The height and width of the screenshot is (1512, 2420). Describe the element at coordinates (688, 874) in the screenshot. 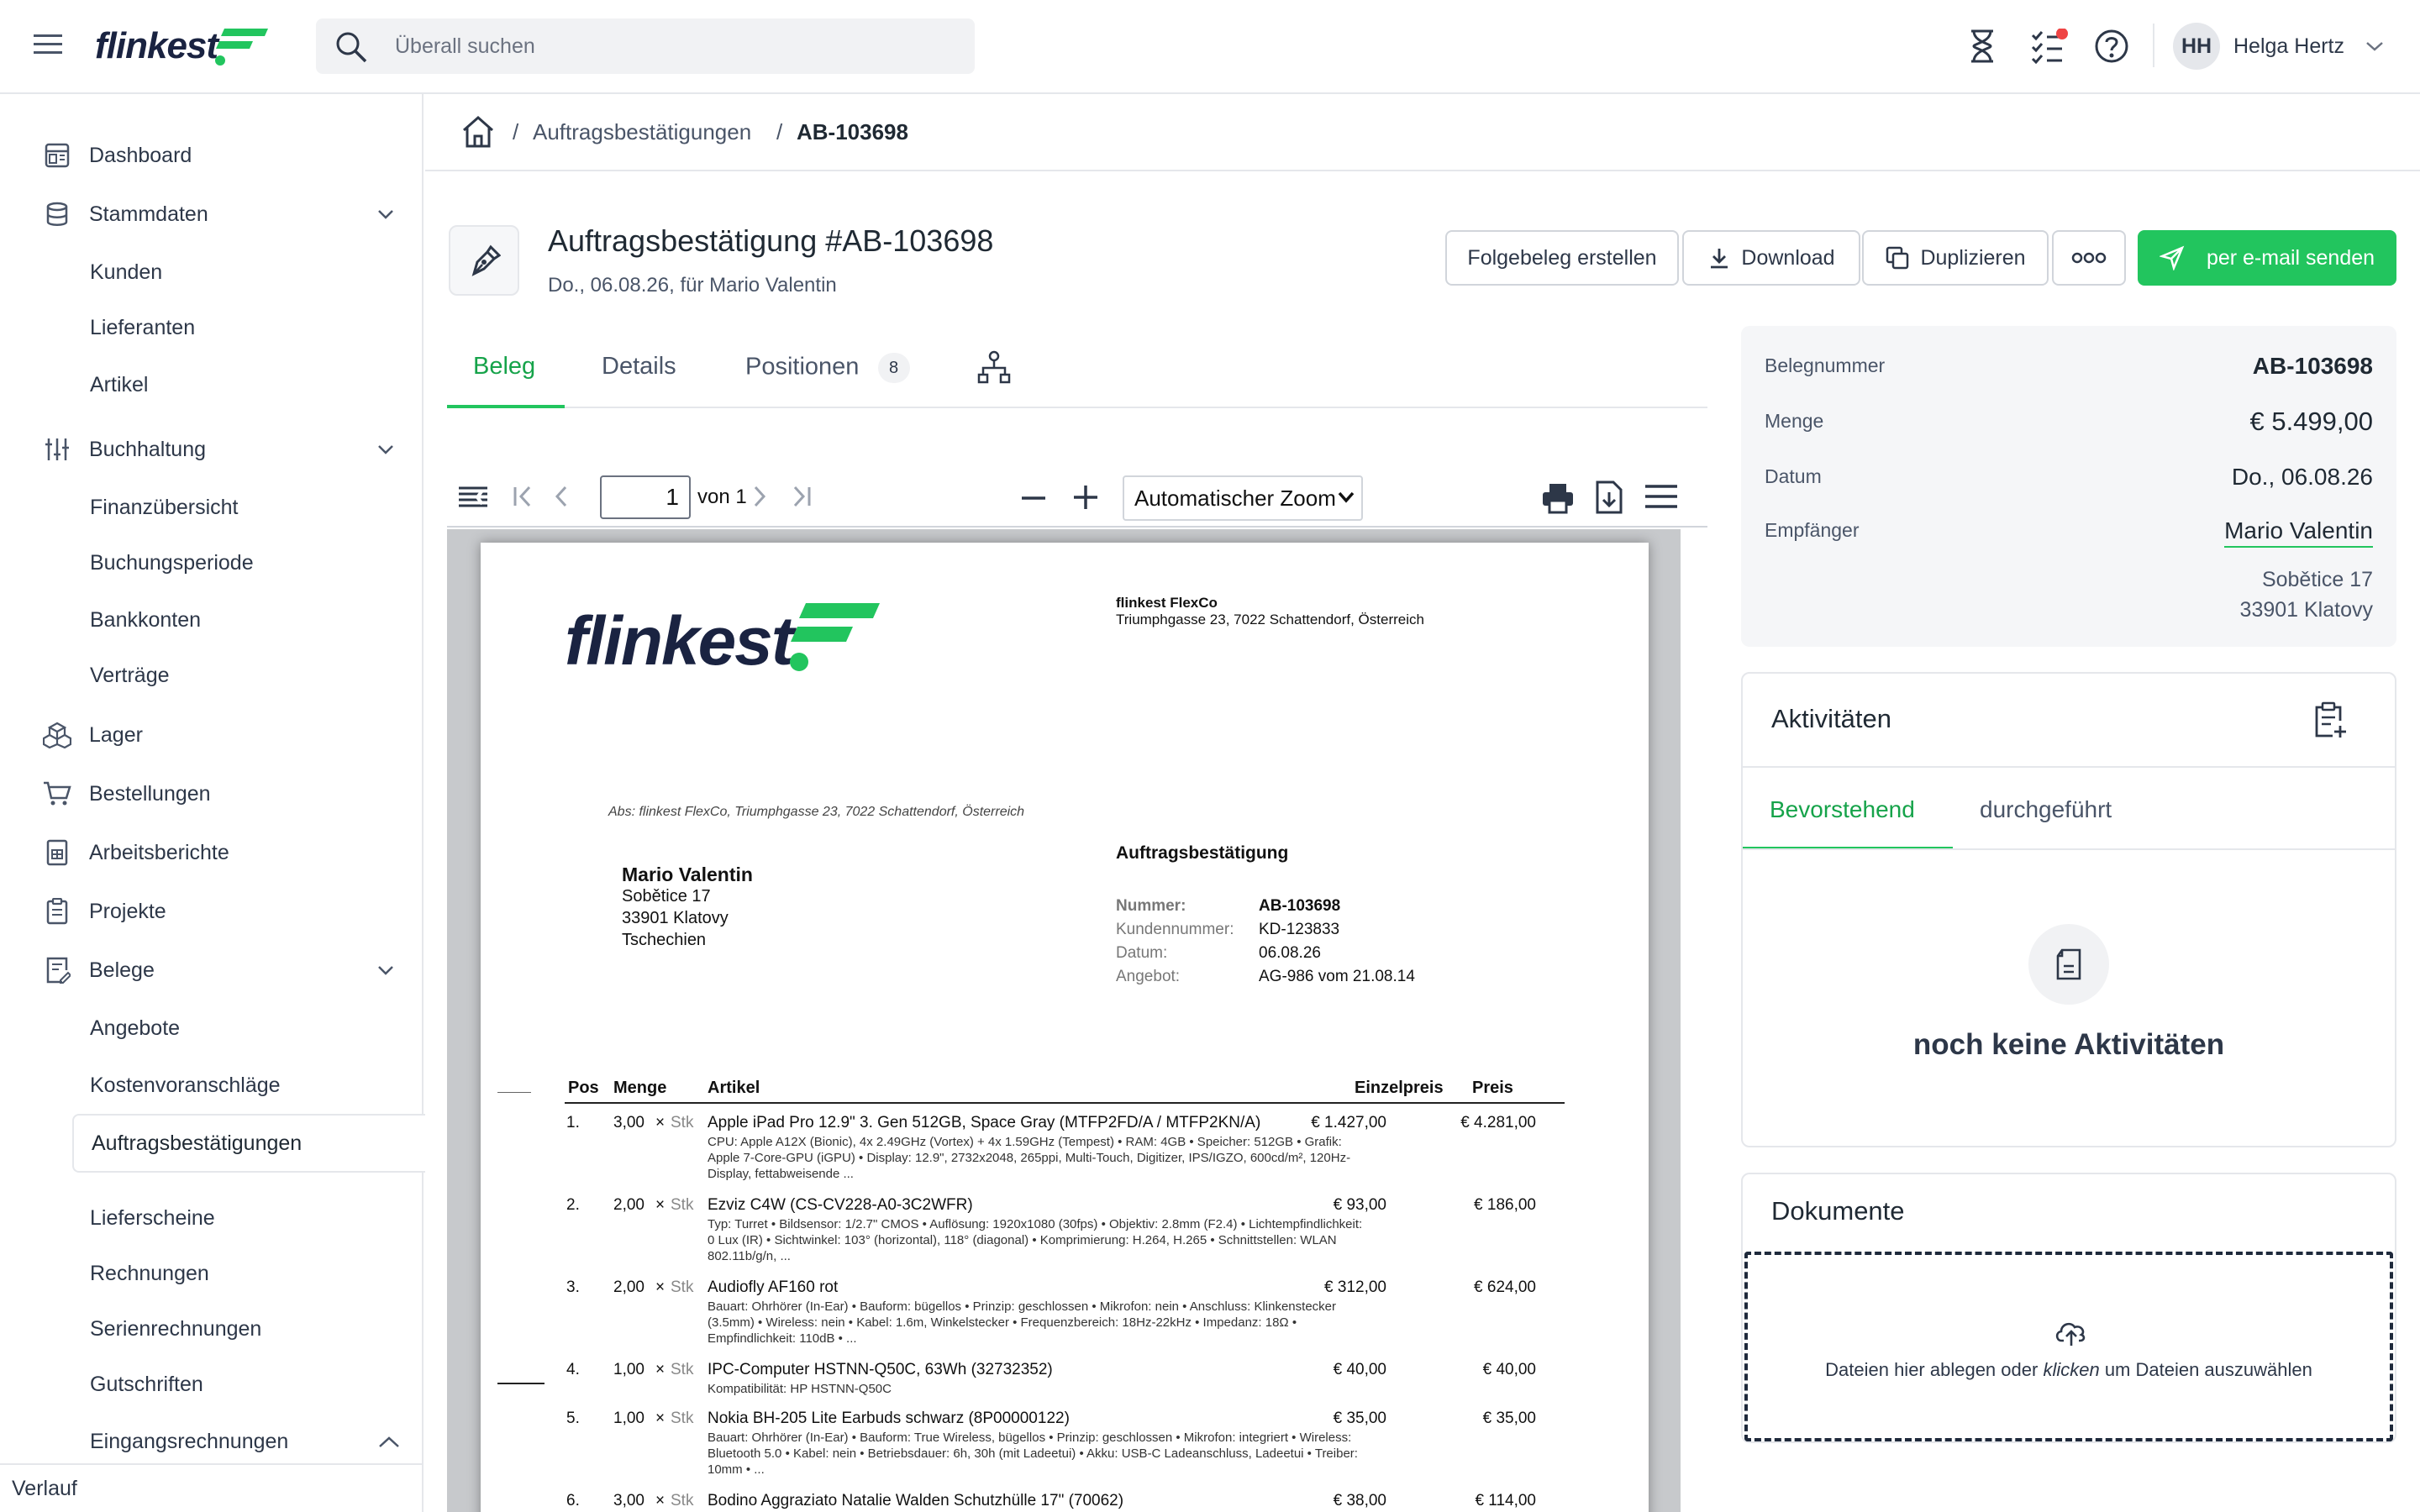

I see `pdf-recipient-name: Mario Valentin` at that location.